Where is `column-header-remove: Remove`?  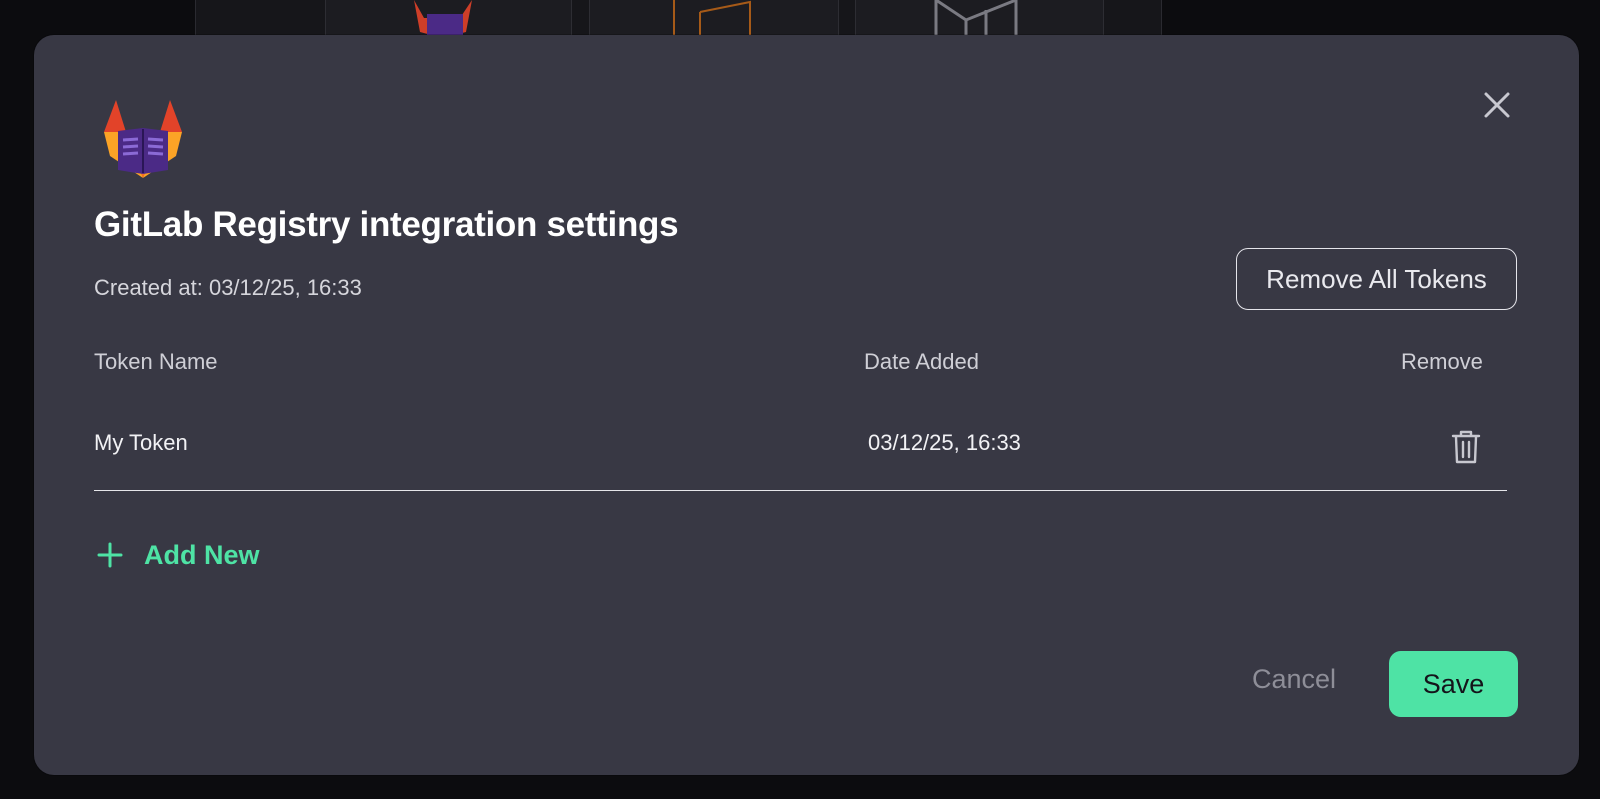 column-header-remove: Remove is located at coordinates (1442, 361).